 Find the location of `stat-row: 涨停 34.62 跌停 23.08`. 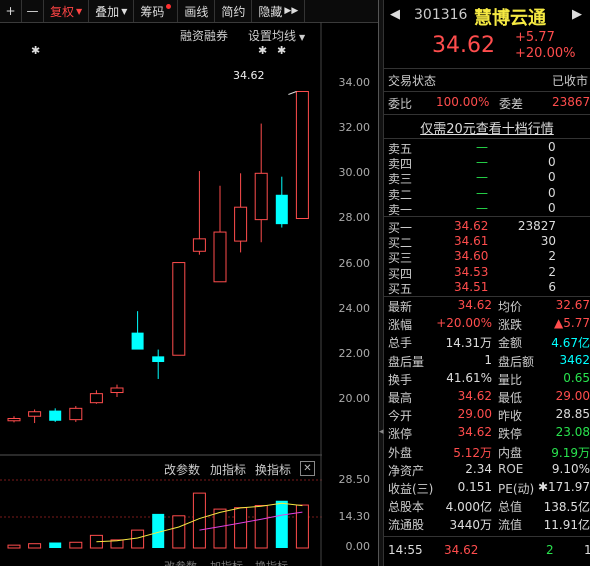

stat-row: 涨停 34.62 跌停 23.08 is located at coordinates (487, 434).